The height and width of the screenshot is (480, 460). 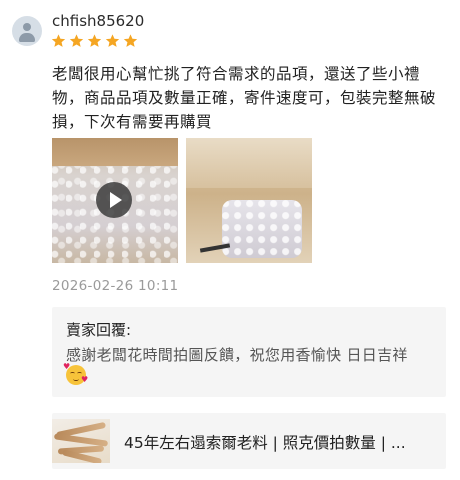 I want to click on bubble-wrap-package, so click(x=262, y=229).